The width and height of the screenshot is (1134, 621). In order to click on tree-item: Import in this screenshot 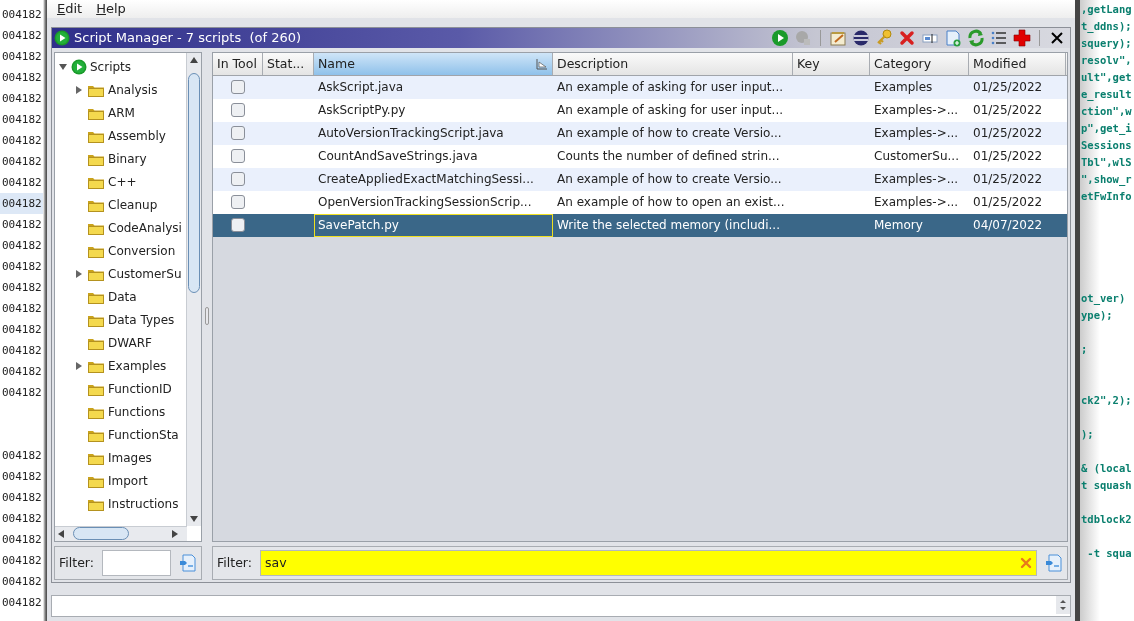, I will do `click(128, 481)`.